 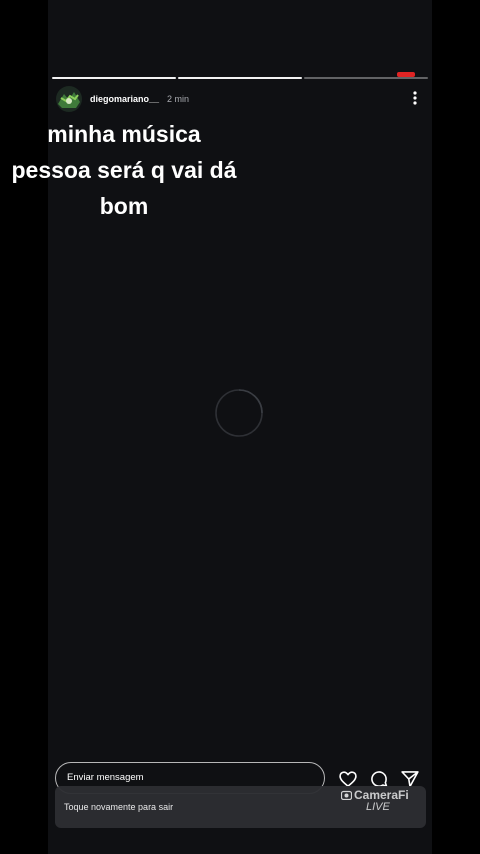 I want to click on story-caption: minha música pessoa será q vai dá bom, so click(x=124, y=170).